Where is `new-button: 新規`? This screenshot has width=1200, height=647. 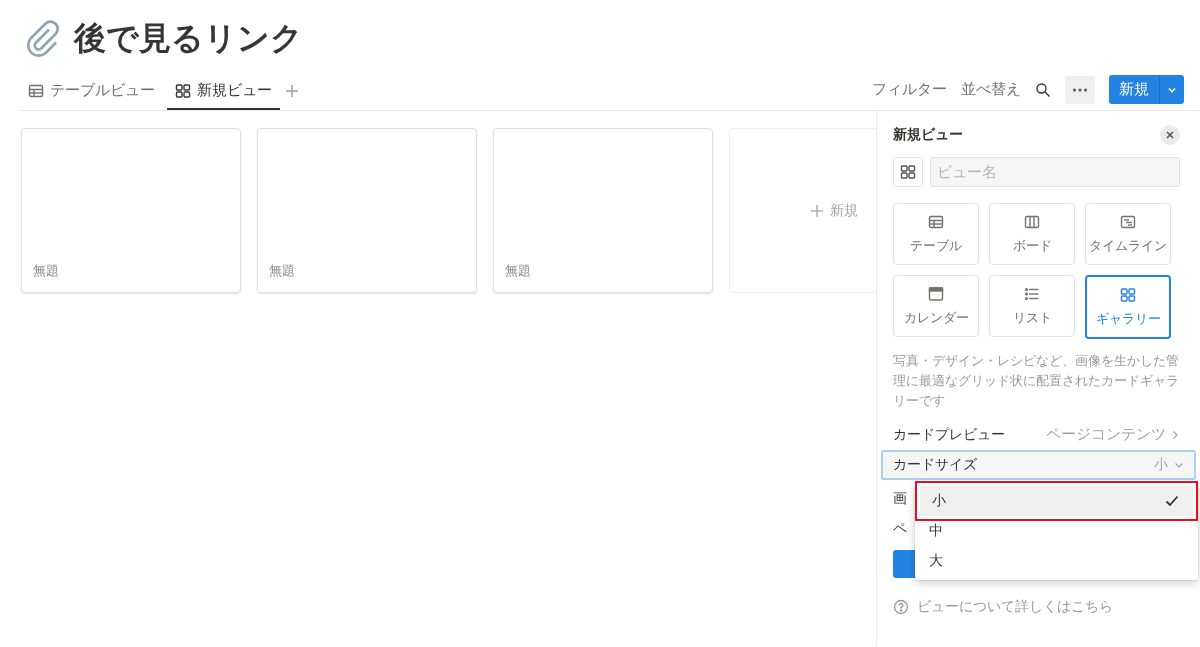 new-button: 新規 is located at coordinates (1146, 89).